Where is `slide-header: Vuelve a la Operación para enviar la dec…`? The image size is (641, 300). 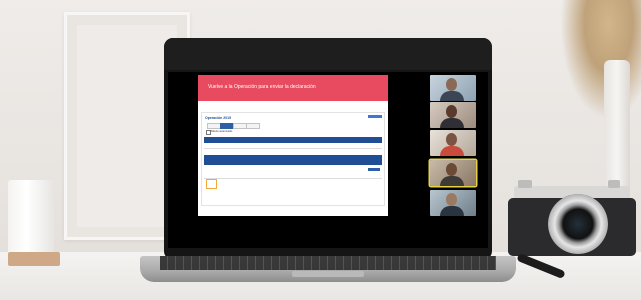
slide-header: Vuelve a la Operación para enviar la dec… is located at coordinates (293, 88).